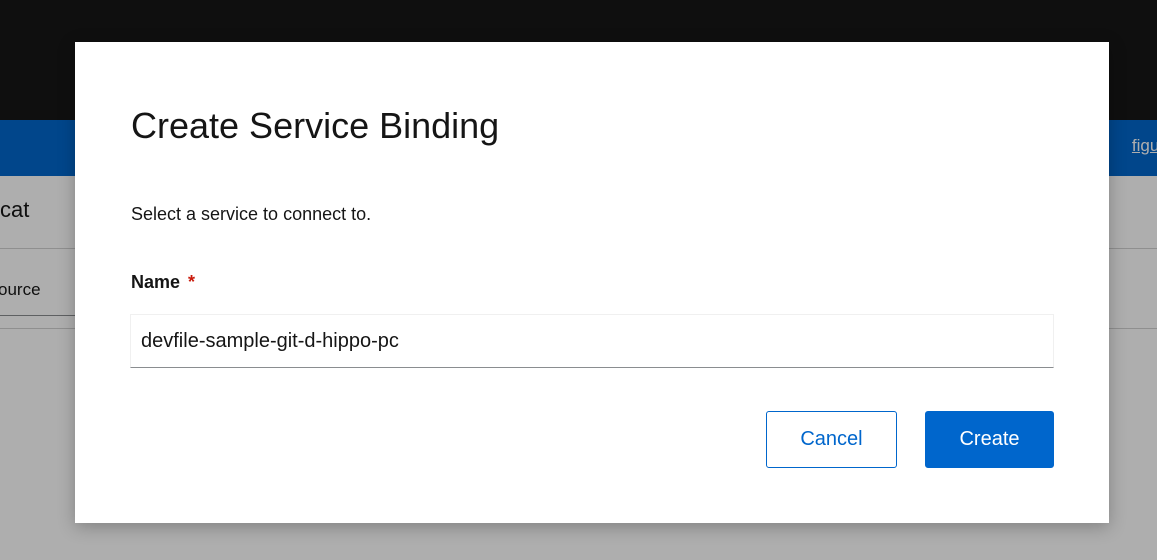  Describe the element at coordinates (251, 214) in the screenshot. I see `modal-description: Select a service to connect to.` at that location.